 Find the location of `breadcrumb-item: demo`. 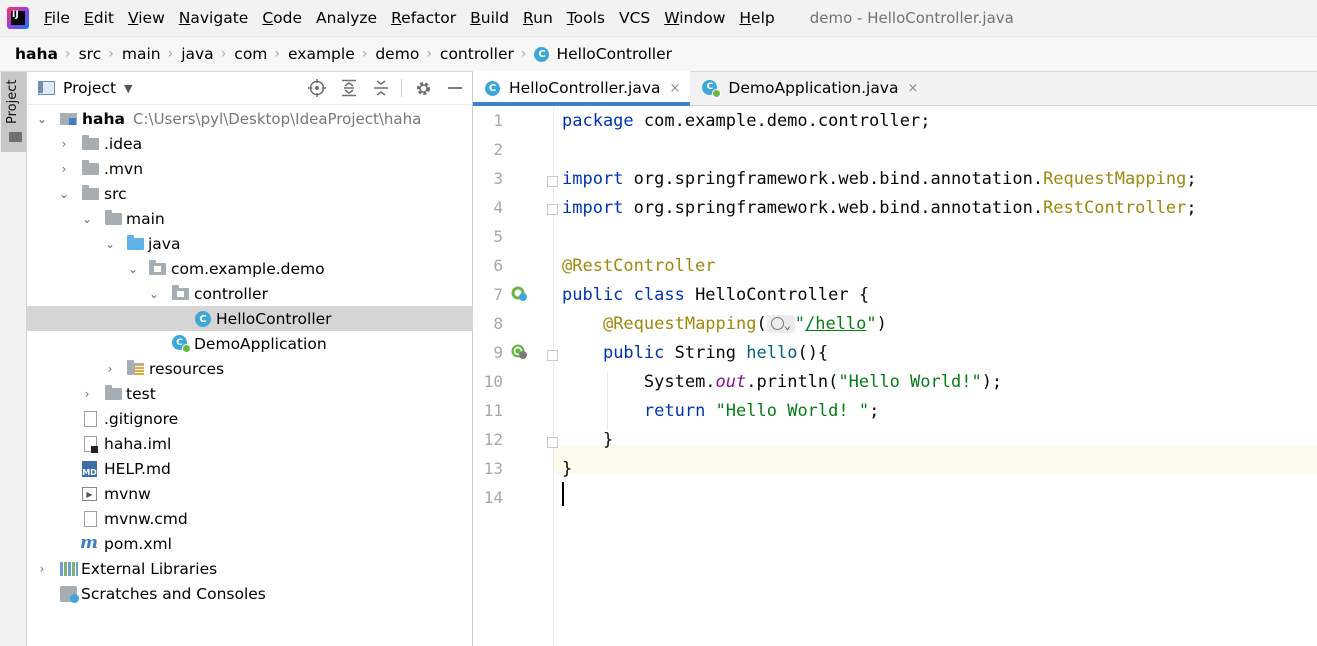

breadcrumb-item: demo is located at coordinates (397, 54).